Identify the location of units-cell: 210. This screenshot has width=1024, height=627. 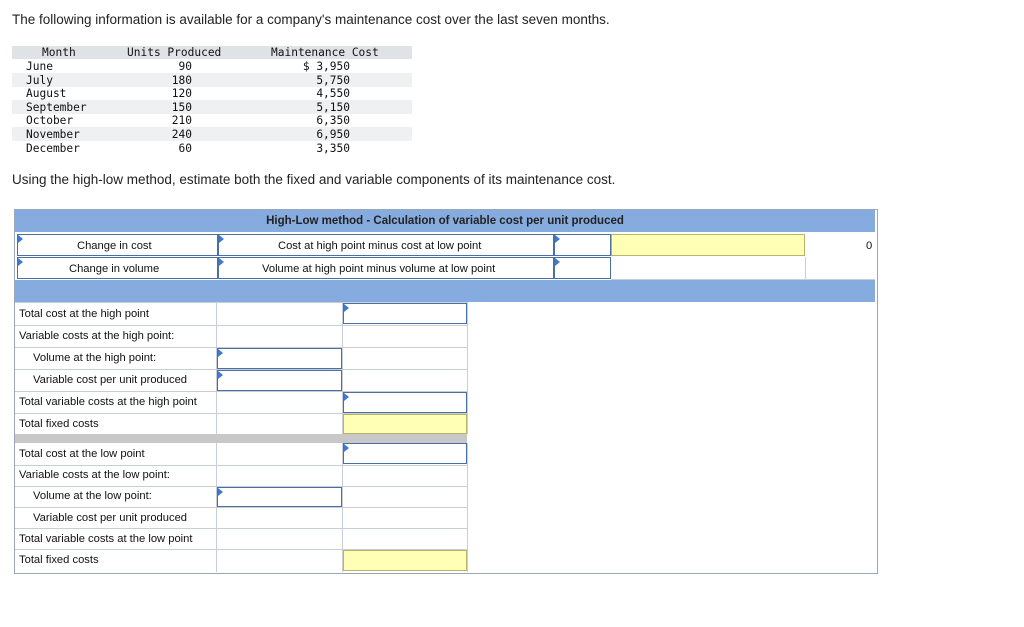
(181, 121).